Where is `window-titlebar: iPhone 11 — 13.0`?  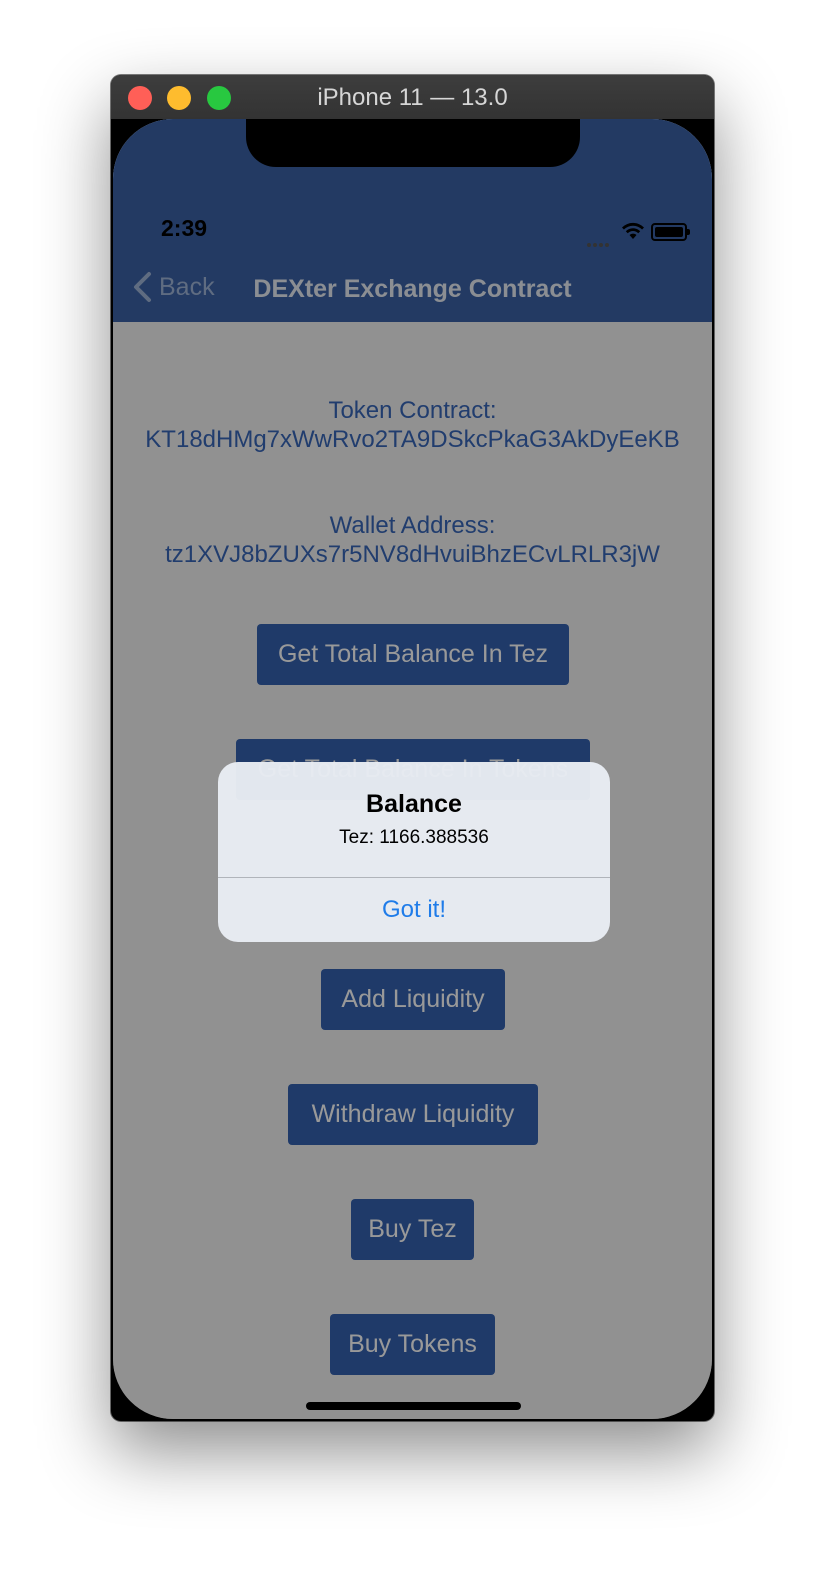
window-titlebar: iPhone 11 — 13.0 is located at coordinates (412, 97).